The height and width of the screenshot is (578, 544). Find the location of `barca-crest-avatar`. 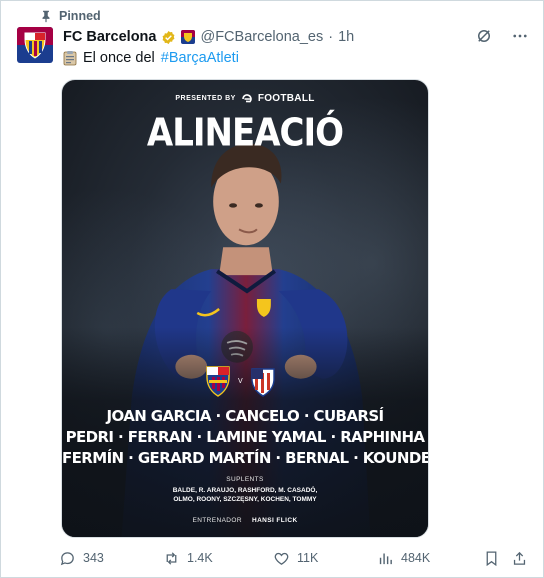

barca-crest-avatar is located at coordinates (35, 45).